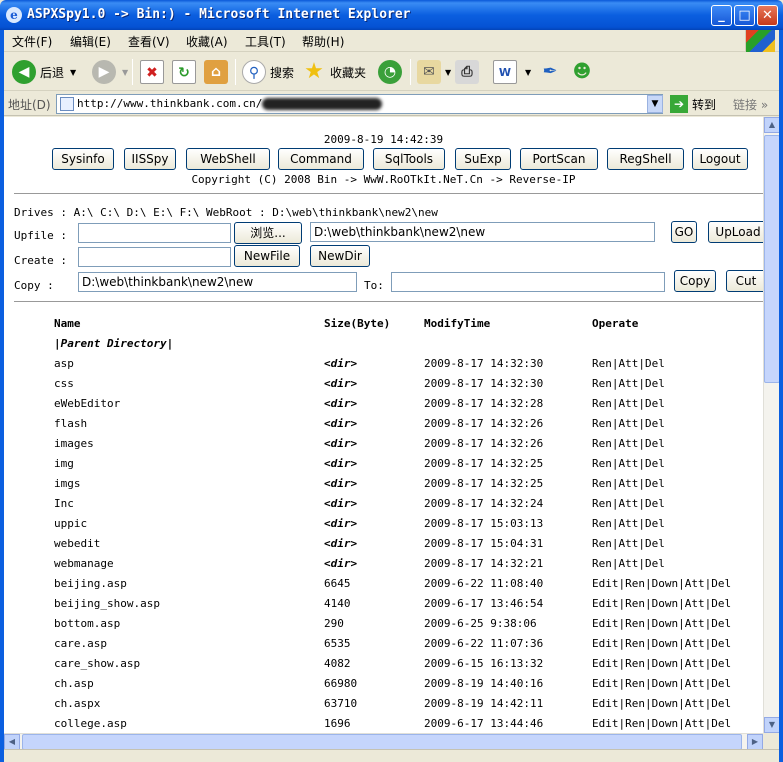 The height and width of the screenshot is (762, 783). What do you see at coordinates (482, 232) in the screenshot?
I see `upload-path-input: D:\web\thinkbank\new2\new` at bounding box center [482, 232].